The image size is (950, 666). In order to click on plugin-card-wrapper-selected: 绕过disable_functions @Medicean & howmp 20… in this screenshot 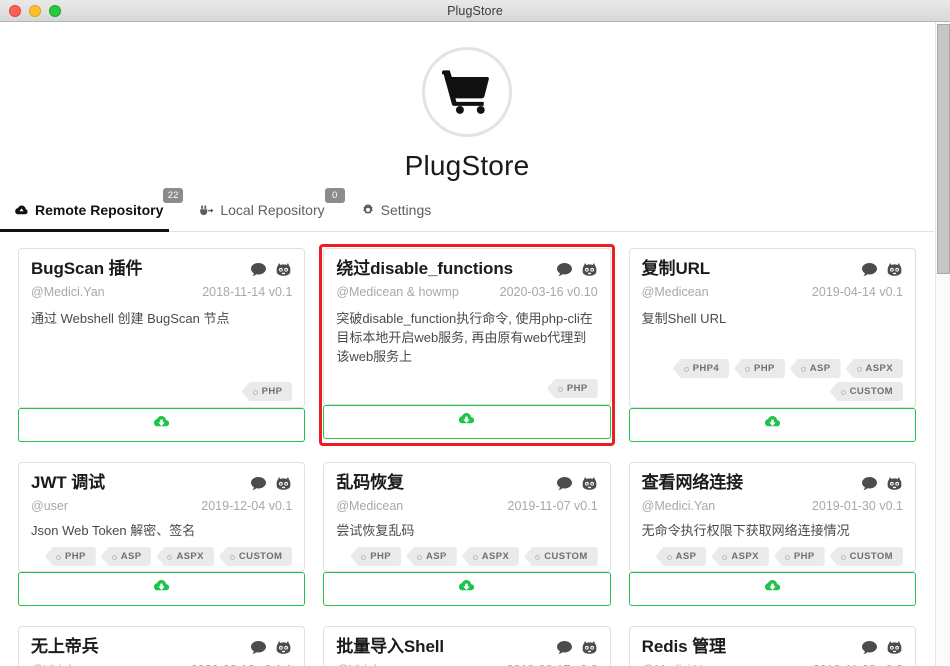, I will do `click(467, 345)`.